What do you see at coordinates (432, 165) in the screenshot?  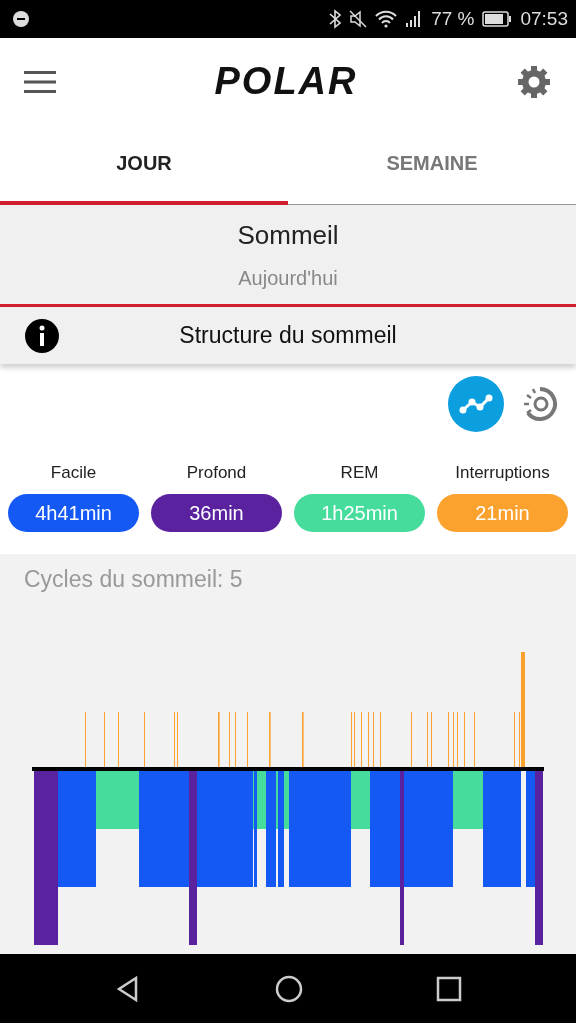 I see `tab: SEMAINE` at bounding box center [432, 165].